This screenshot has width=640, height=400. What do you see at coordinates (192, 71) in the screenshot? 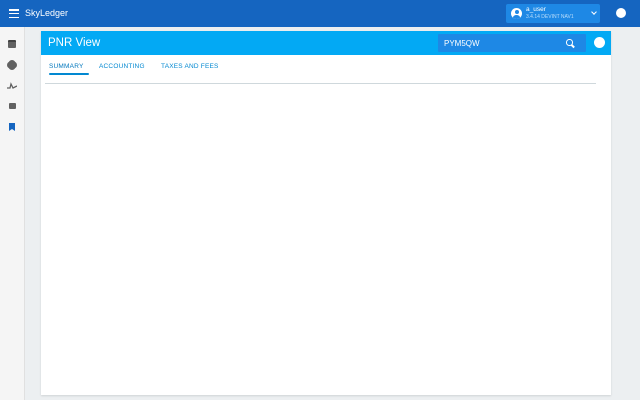
I see `tab-taxes-and-fees: TAXES AND FEES` at bounding box center [192, 71].